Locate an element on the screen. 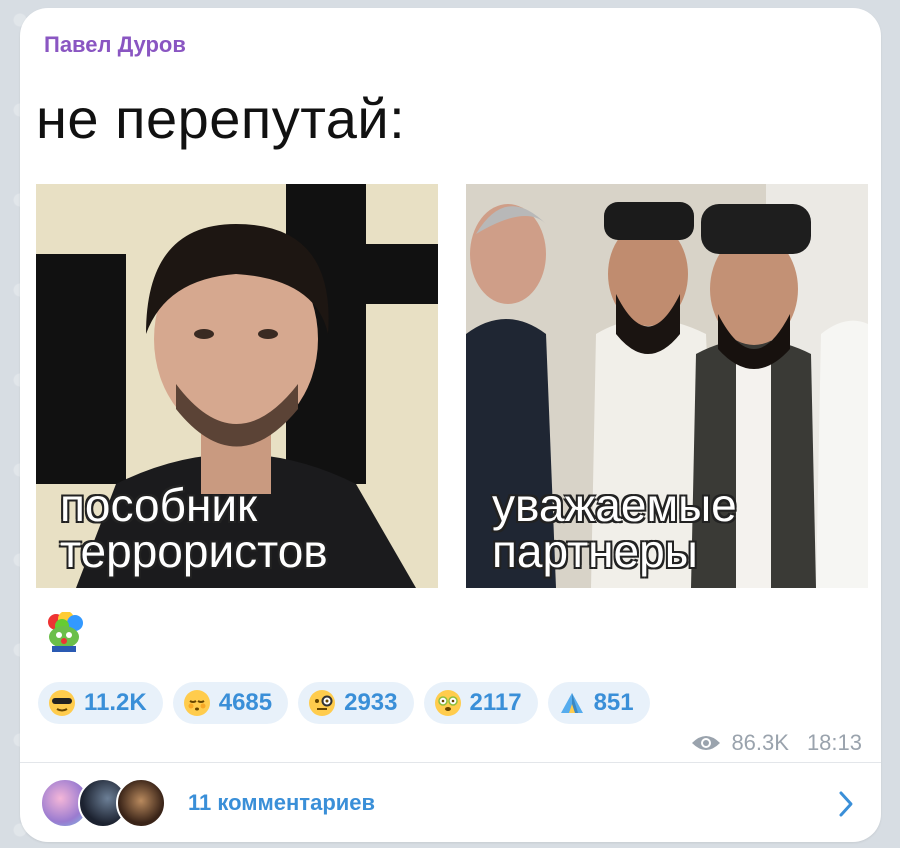  caption-line-2: партнеры is located at coordinates (595, 551).